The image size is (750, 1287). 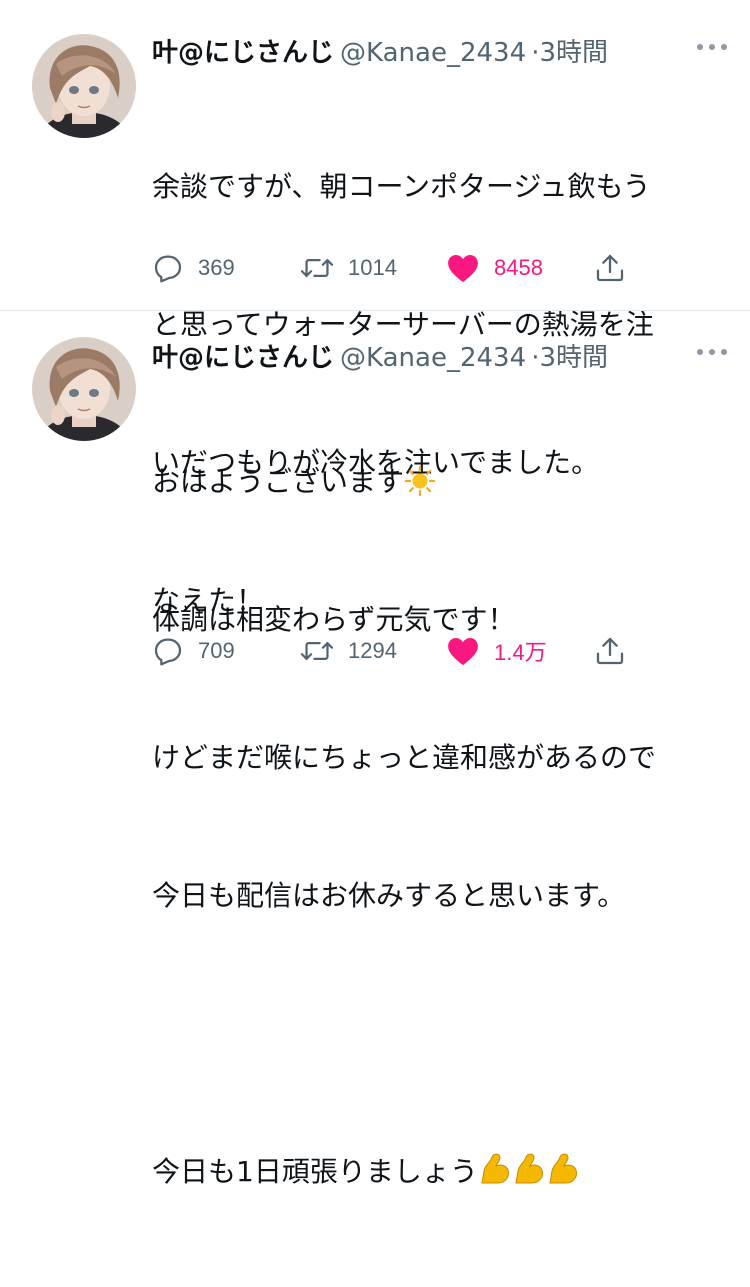 What do you see at coordinates (433, 53) in the screenshot?
I see `author-handle: @Kanae_2434` at bounding box center [433, 53].